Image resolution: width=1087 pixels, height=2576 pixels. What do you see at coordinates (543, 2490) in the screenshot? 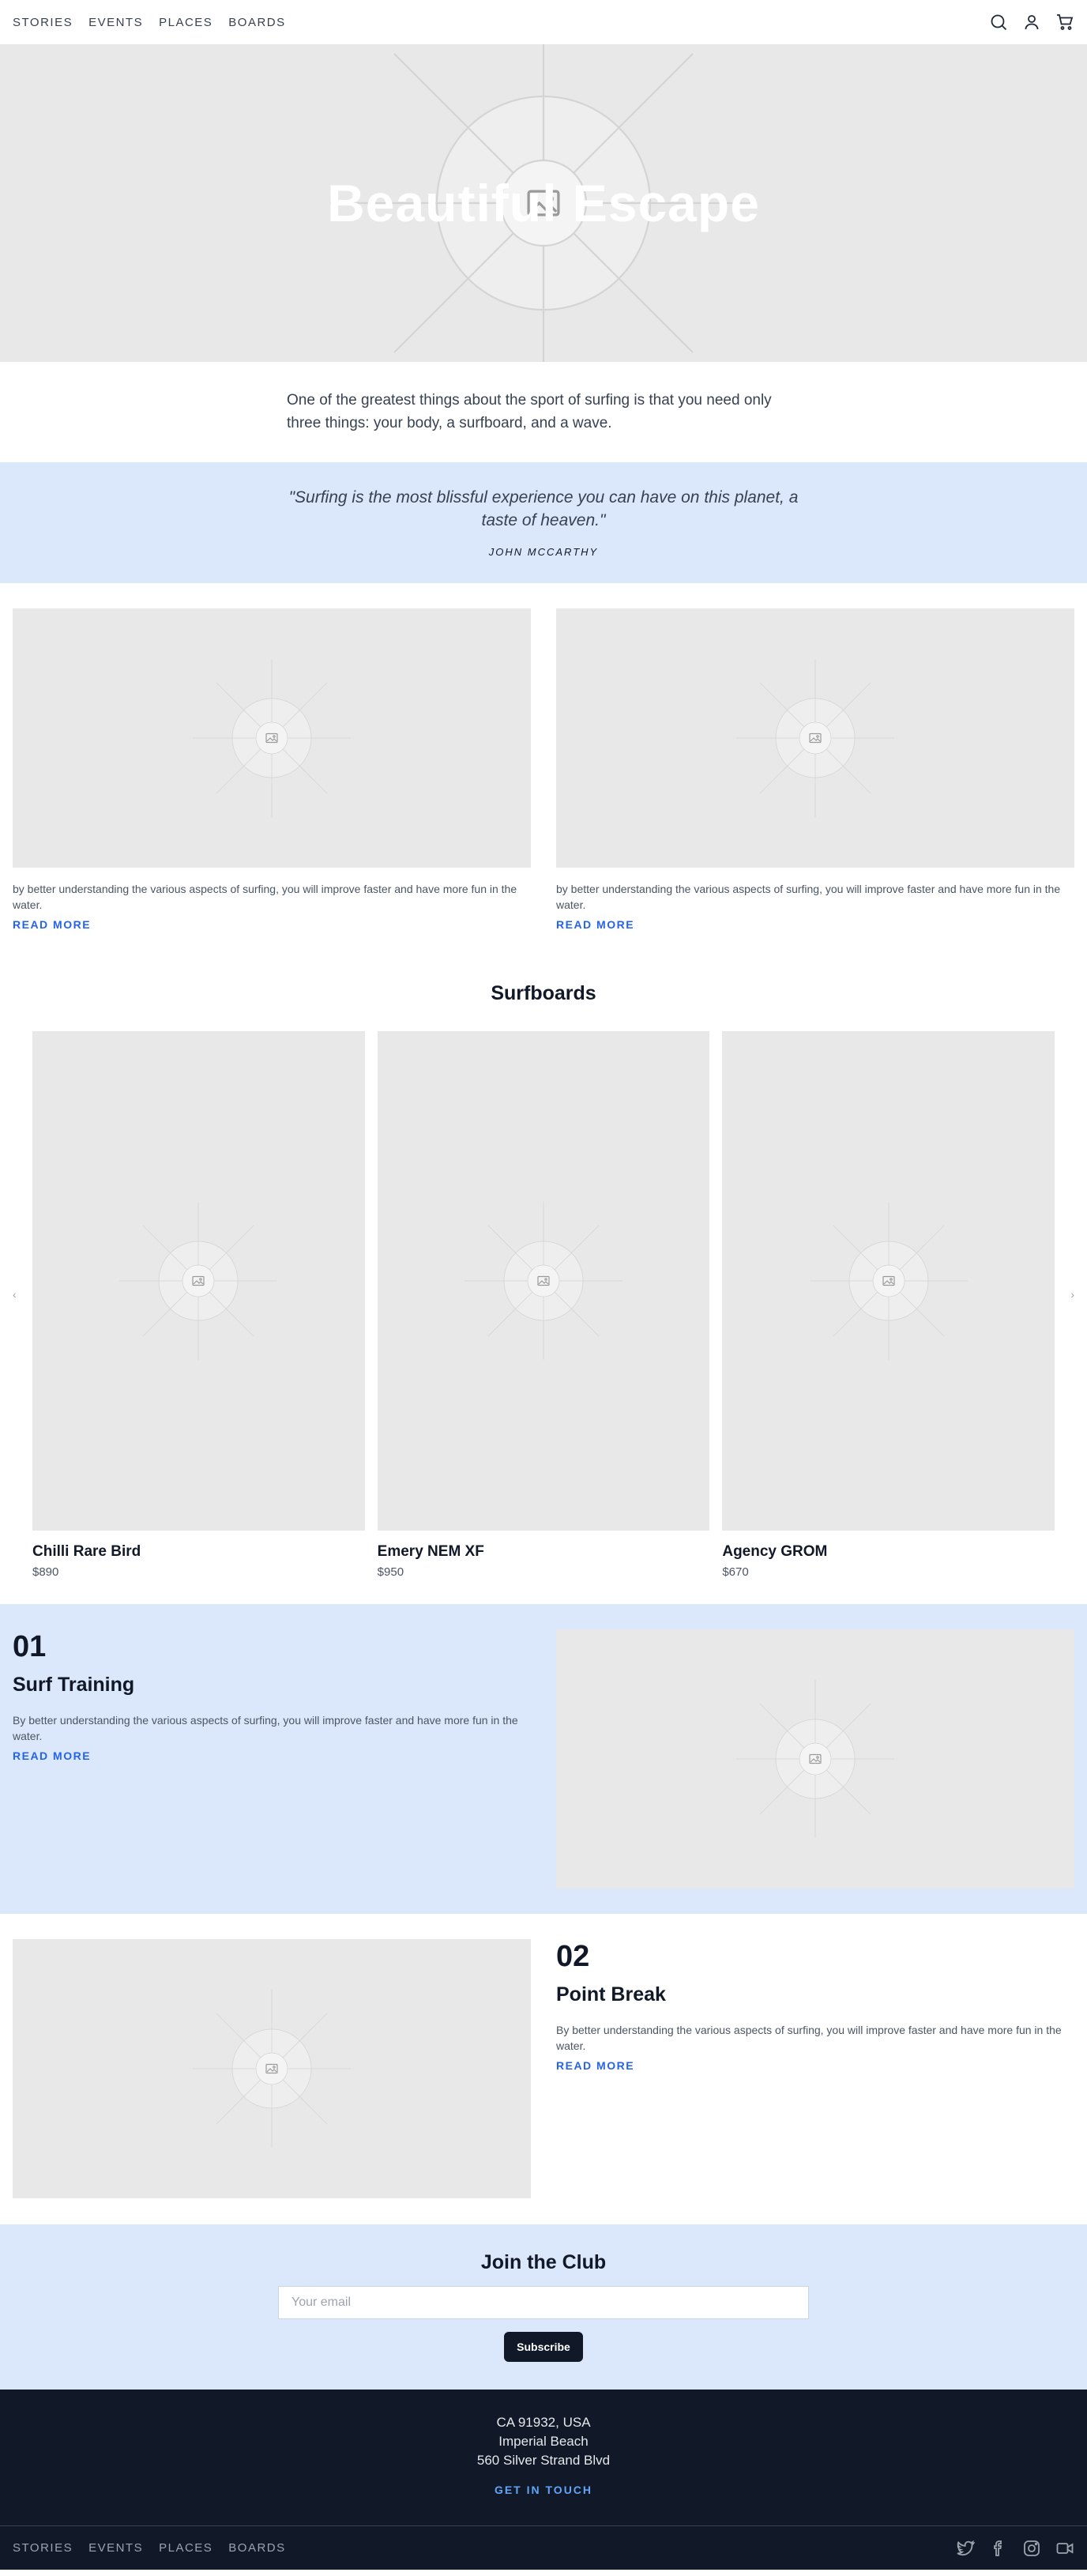
I see `get-in-touch-link: GET IN TOUCH` at bounding box center [543, 2490].